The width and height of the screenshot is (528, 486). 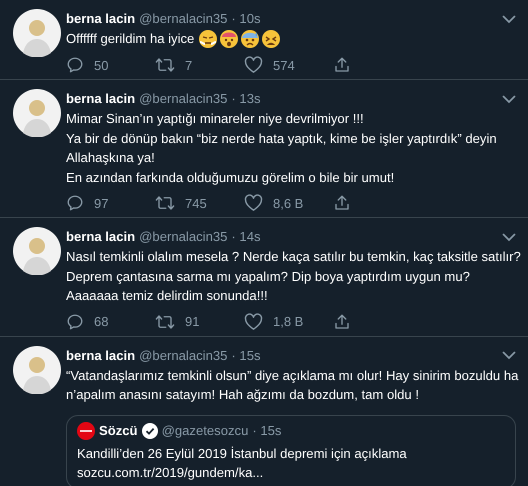 What do you see at coordinates (246, 237) in the screenshot?
I see `tweet-time: · 14s` at bounding box center [246, 237].